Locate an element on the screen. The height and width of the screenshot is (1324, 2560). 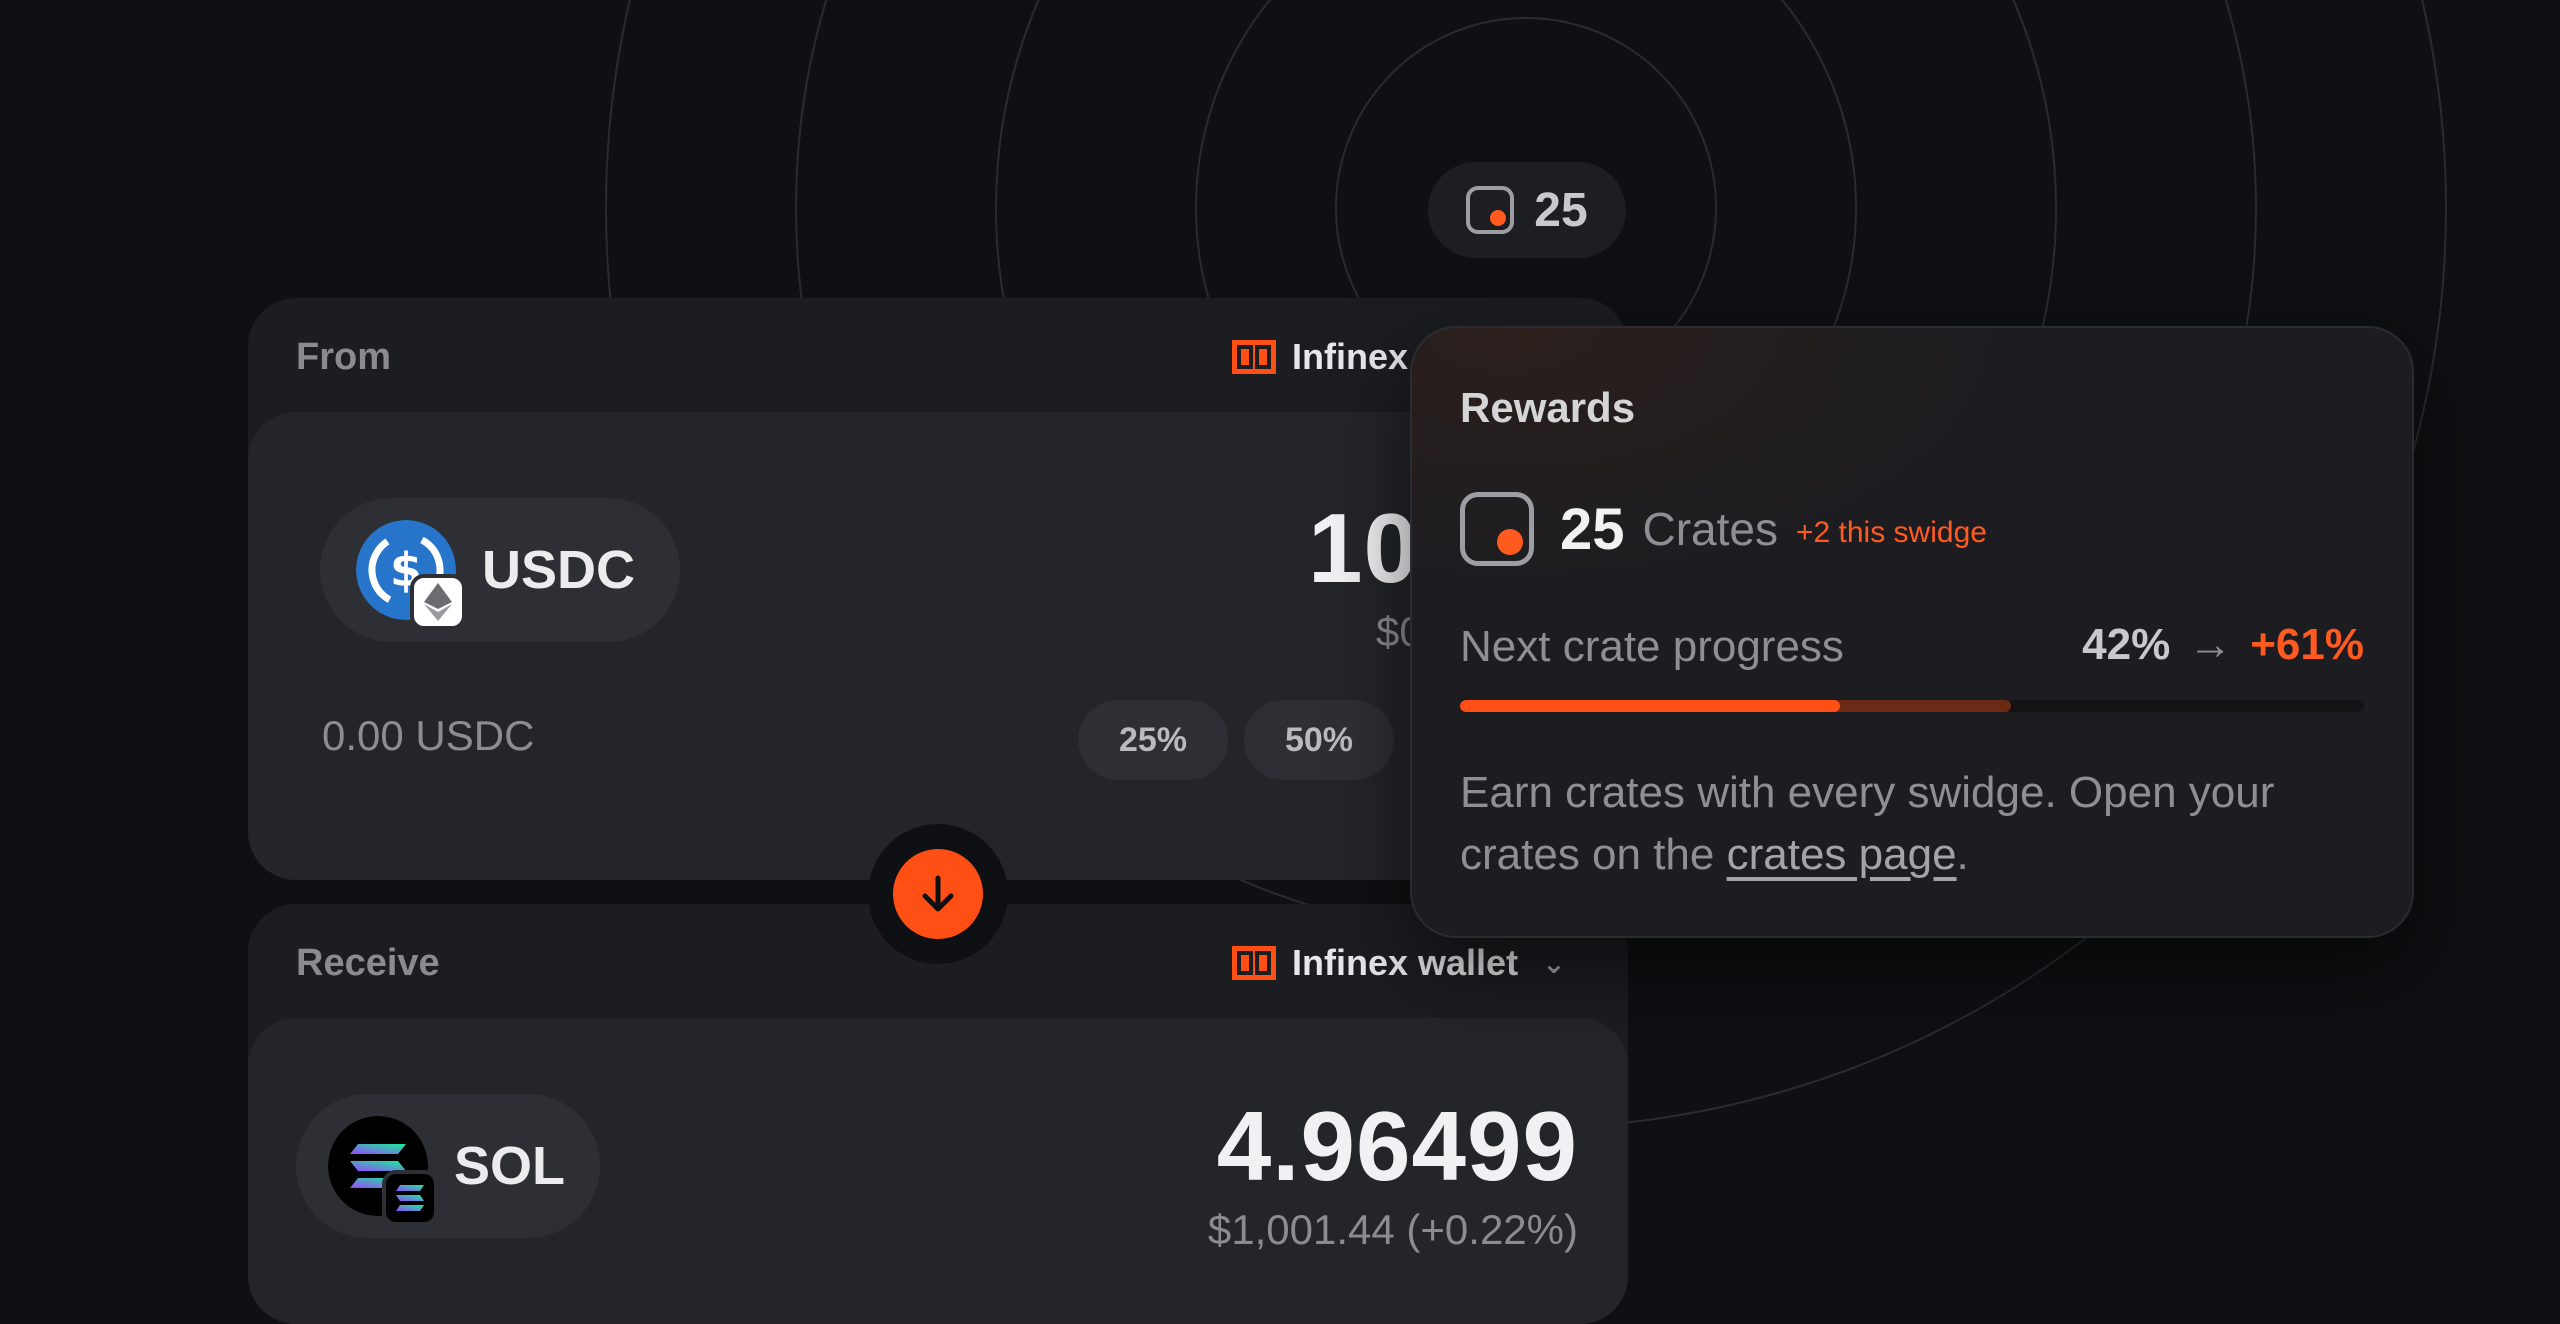
rewards-crates-count: 25 is located at coordinates (1592, 529).